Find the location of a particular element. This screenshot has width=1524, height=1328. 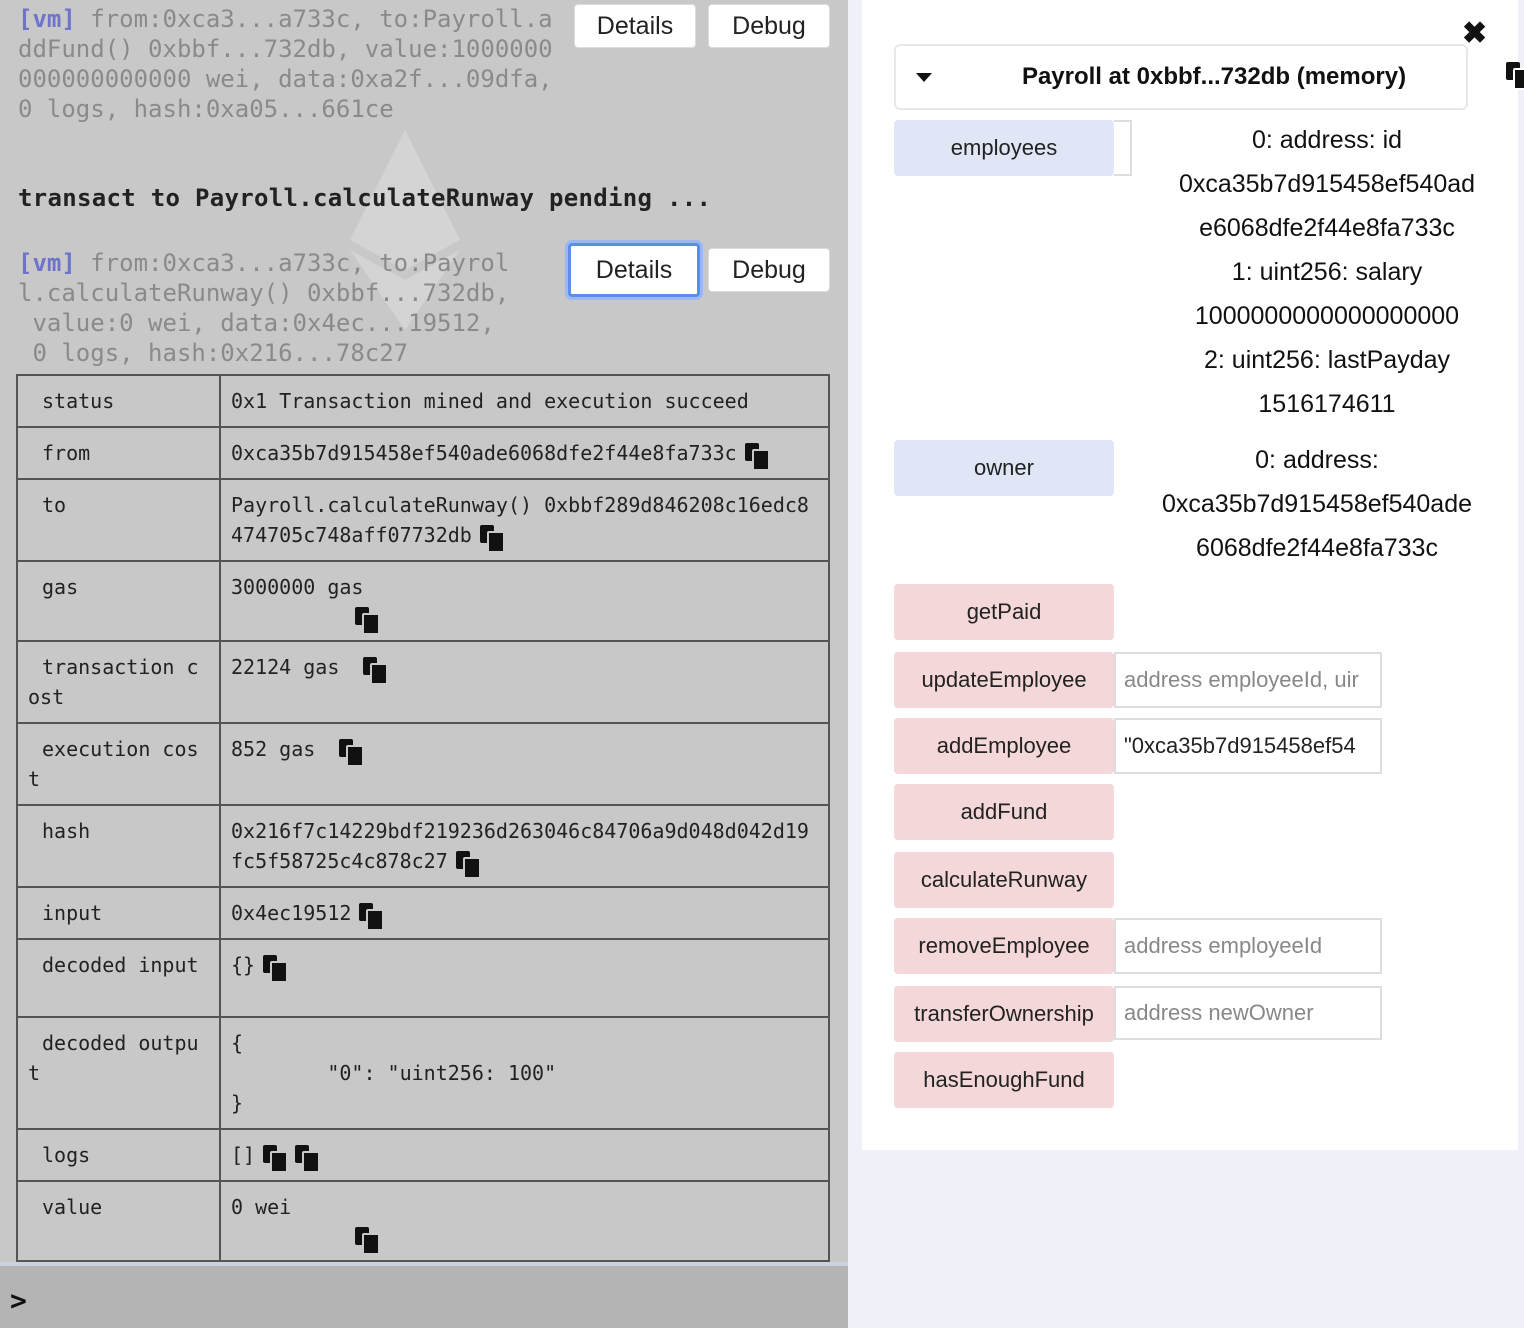

row-value-cell: { "0": "uint256: 100"} is located at coordinates (524, 1073).